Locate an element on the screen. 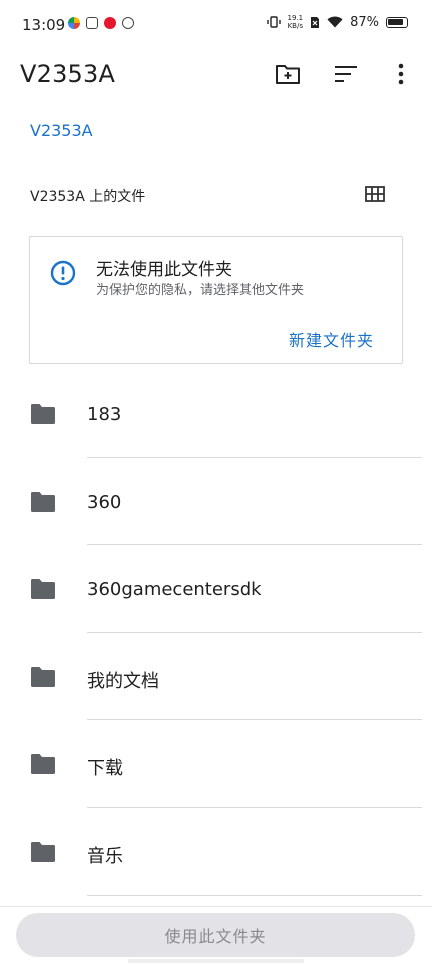 The height and width of the screenshot is (964, 432). status-right: 19.1 KB/s 87% is located at coordinates (337, 22).